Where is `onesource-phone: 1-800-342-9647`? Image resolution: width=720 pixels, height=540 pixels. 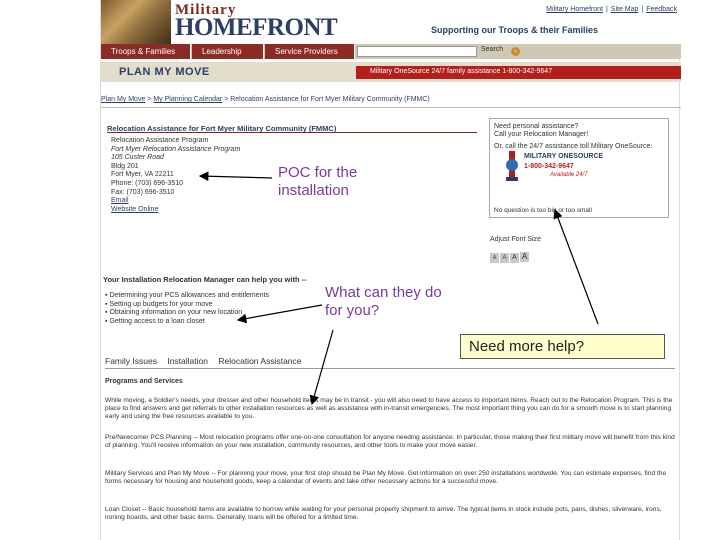
onesource-phone: 1-800-342-9647 is located at coordinates (549, 166).